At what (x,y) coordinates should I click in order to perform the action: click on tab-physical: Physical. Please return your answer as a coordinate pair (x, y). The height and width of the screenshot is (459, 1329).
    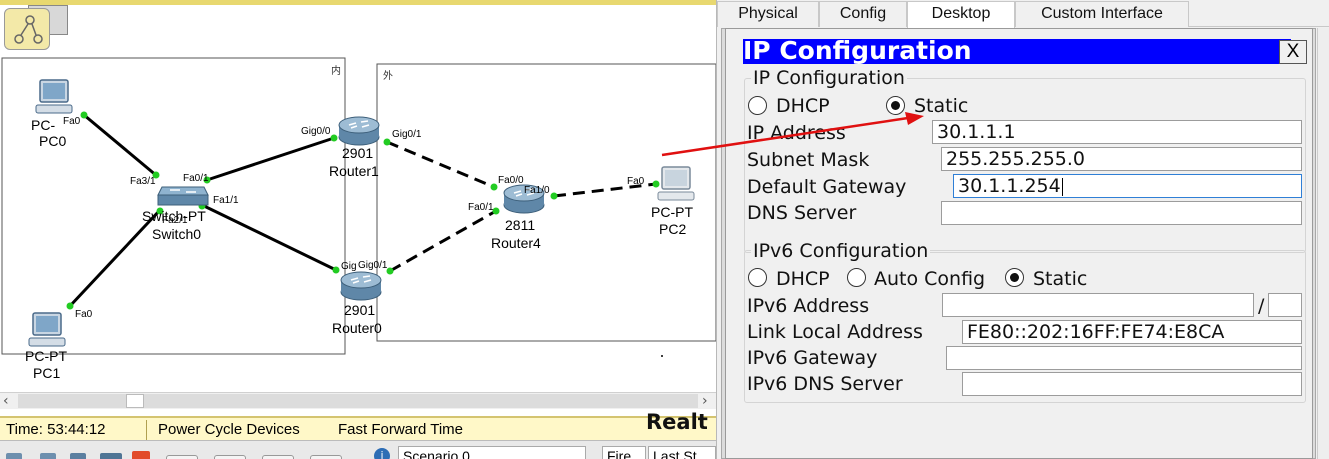
    Looking at the image, I should click on (768, 14).